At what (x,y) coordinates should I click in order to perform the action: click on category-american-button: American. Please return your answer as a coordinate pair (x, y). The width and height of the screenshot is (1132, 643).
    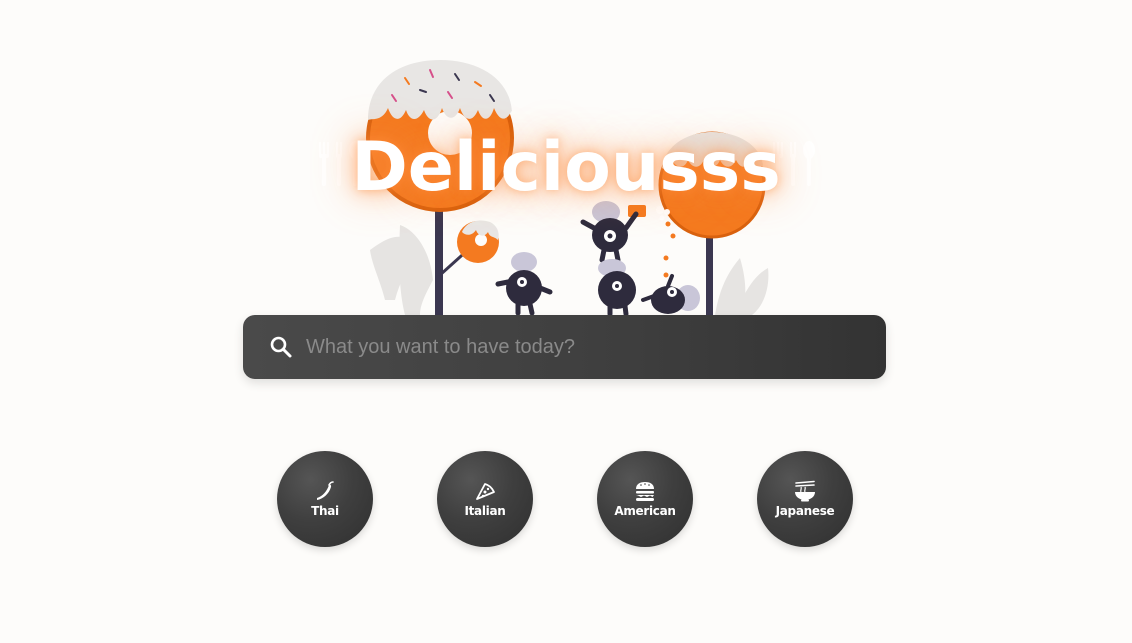
    Looking at the image, I should click on (645, 499).